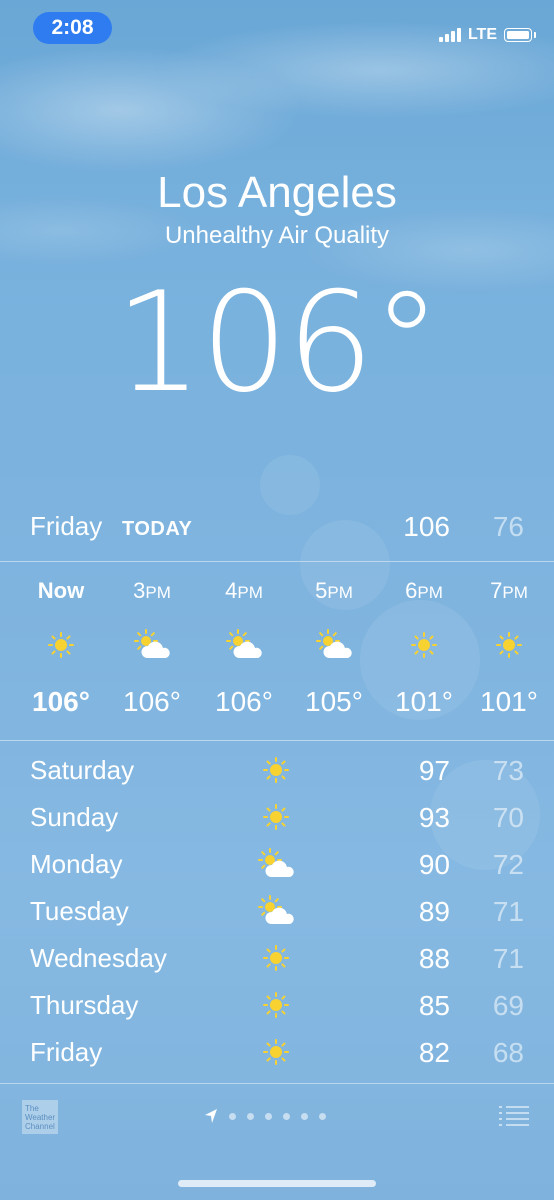 The image size is (554, 1200). Describe the element at coordinates (434, 770) in the screenshot. I see `day-high: 97` at that location.